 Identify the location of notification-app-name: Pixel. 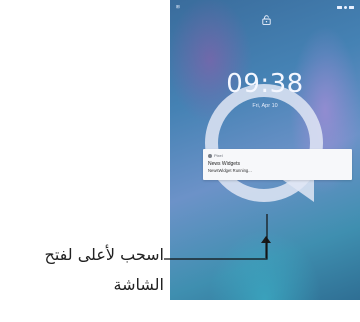
(218, 155).